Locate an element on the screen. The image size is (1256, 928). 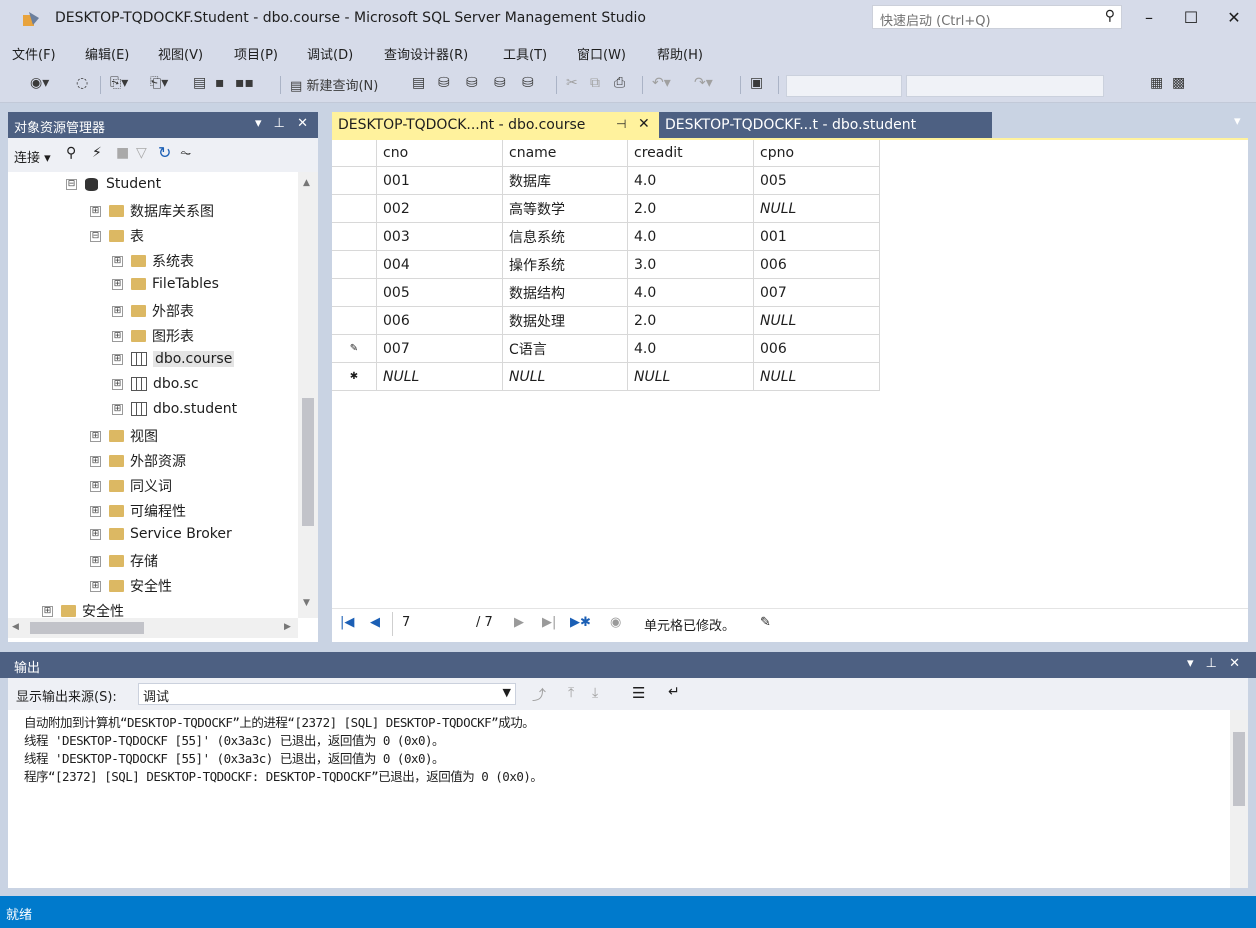
grid-cell: 005 is located at coordinates (816, 180).